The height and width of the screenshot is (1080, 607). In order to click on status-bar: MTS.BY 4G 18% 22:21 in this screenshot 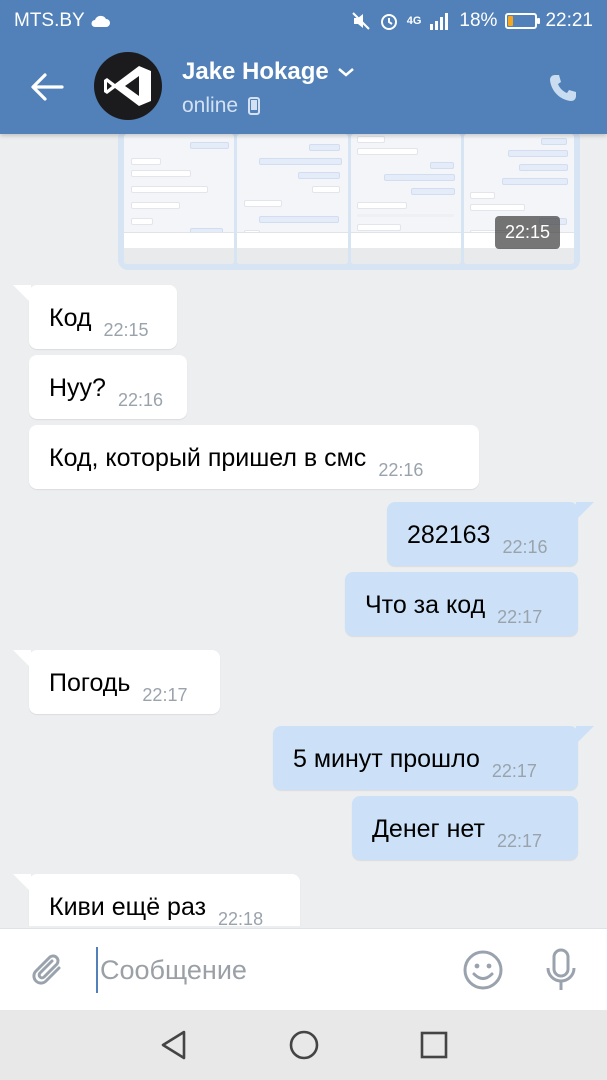, I will do `click(303, 21)`.